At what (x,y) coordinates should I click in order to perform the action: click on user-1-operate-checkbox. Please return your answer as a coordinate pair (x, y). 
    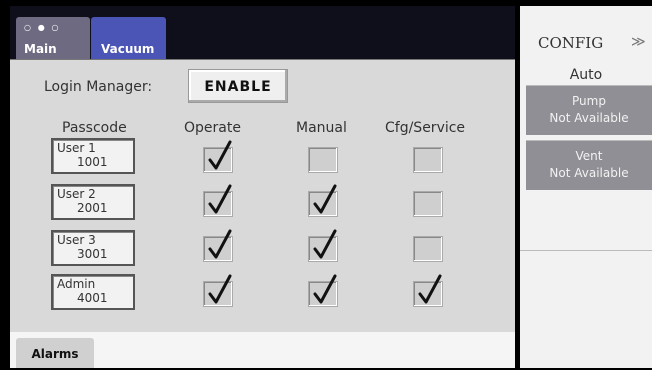
    Looking at the image, I should click on (218, 156).